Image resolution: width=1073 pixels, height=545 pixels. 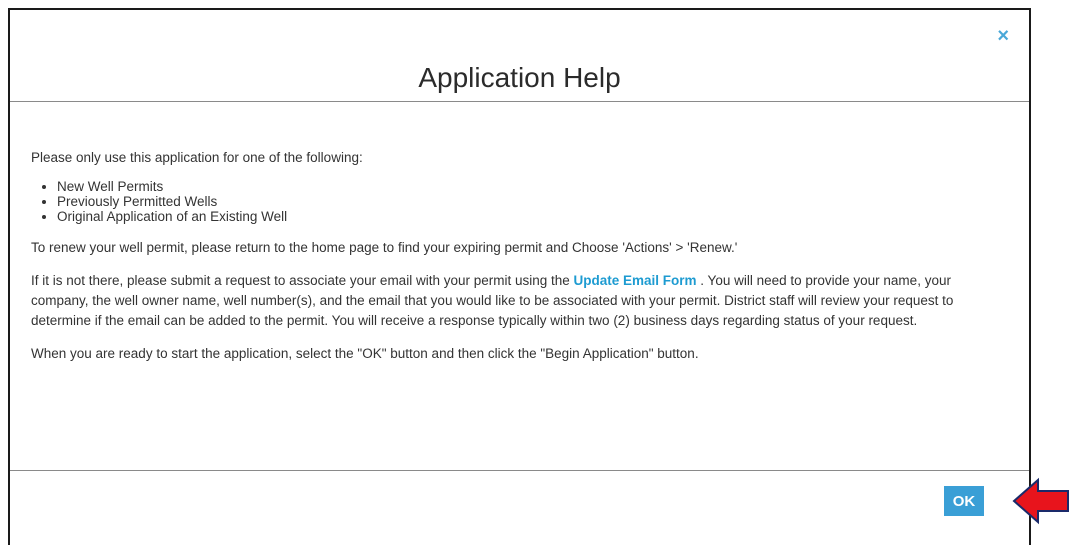 I want to click on close-icon: ×, so click(x=1003, y=36).